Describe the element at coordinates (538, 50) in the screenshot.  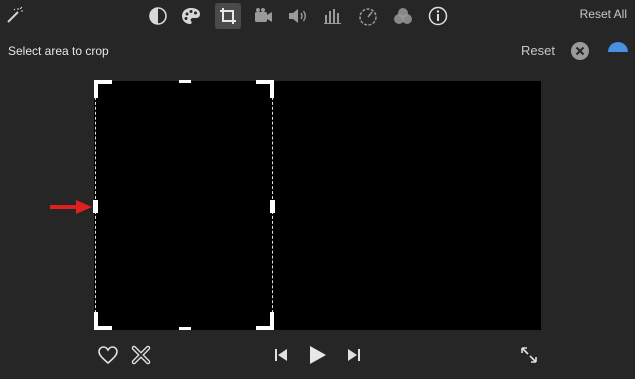
I see `reset-button: Reset` at that location.